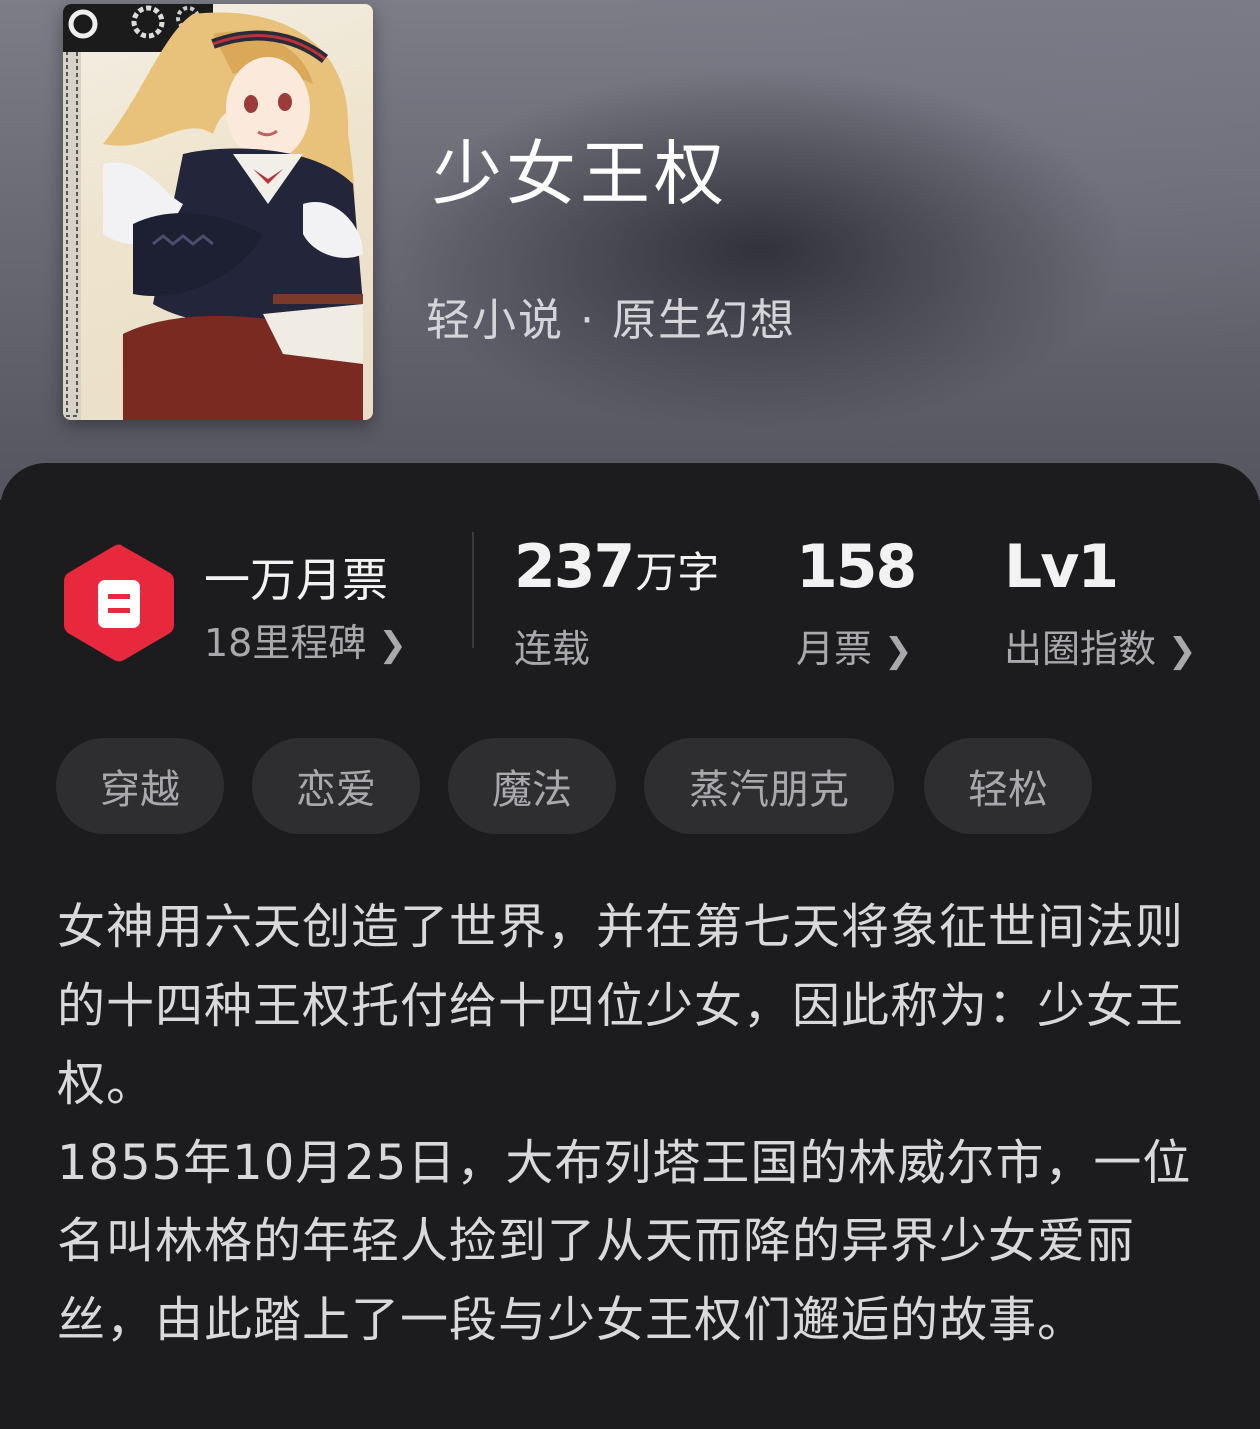 This screenshot has width=1260, height=1429. I want to click on tag-chip: 魔法, so click(532, 786).